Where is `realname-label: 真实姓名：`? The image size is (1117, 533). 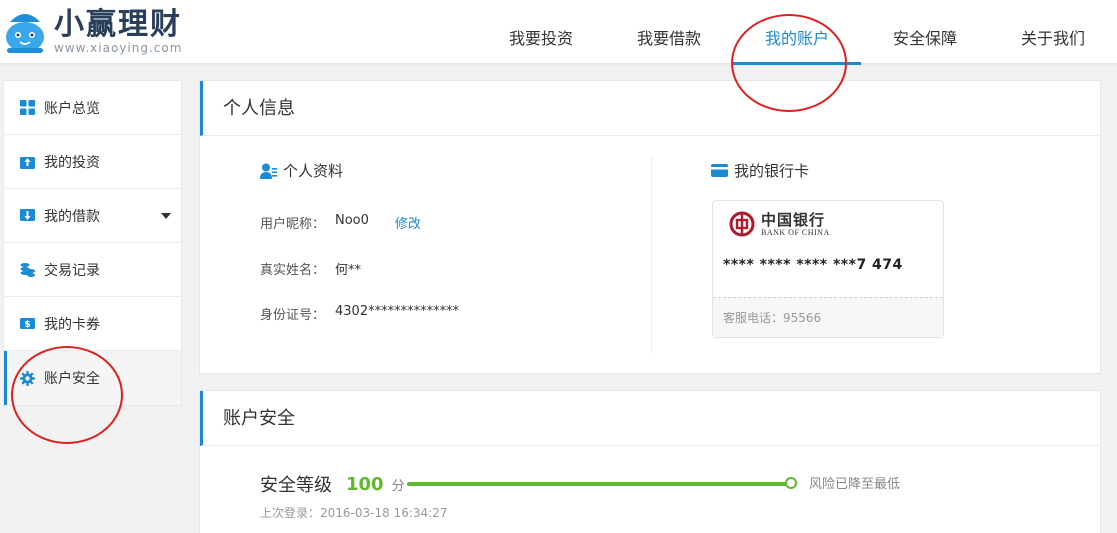 realname-label: 真实姓名： is located at coordinates (293, 270).